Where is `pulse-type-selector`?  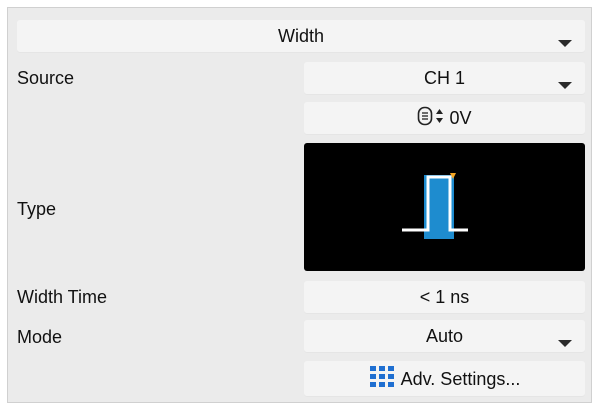 pulse-type-selector is located at coordinates (444, 207).